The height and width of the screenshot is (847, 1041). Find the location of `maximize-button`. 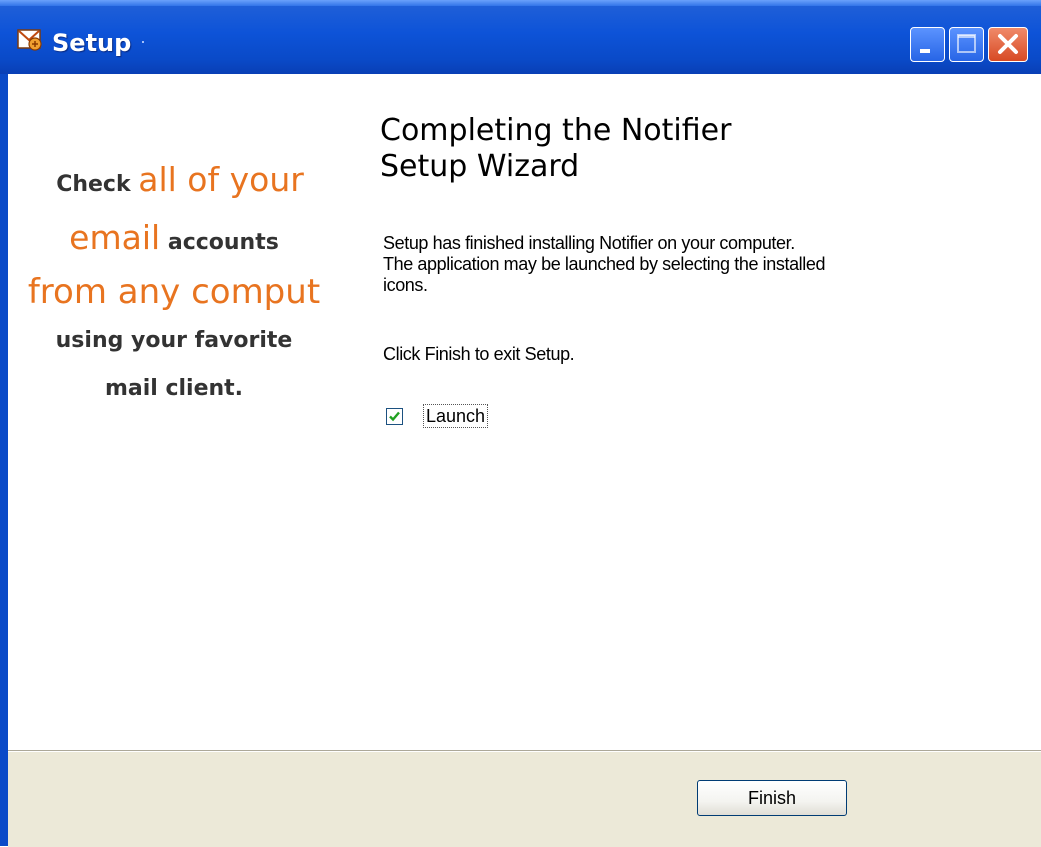

maximize-button is located at coordinates (966, 44).